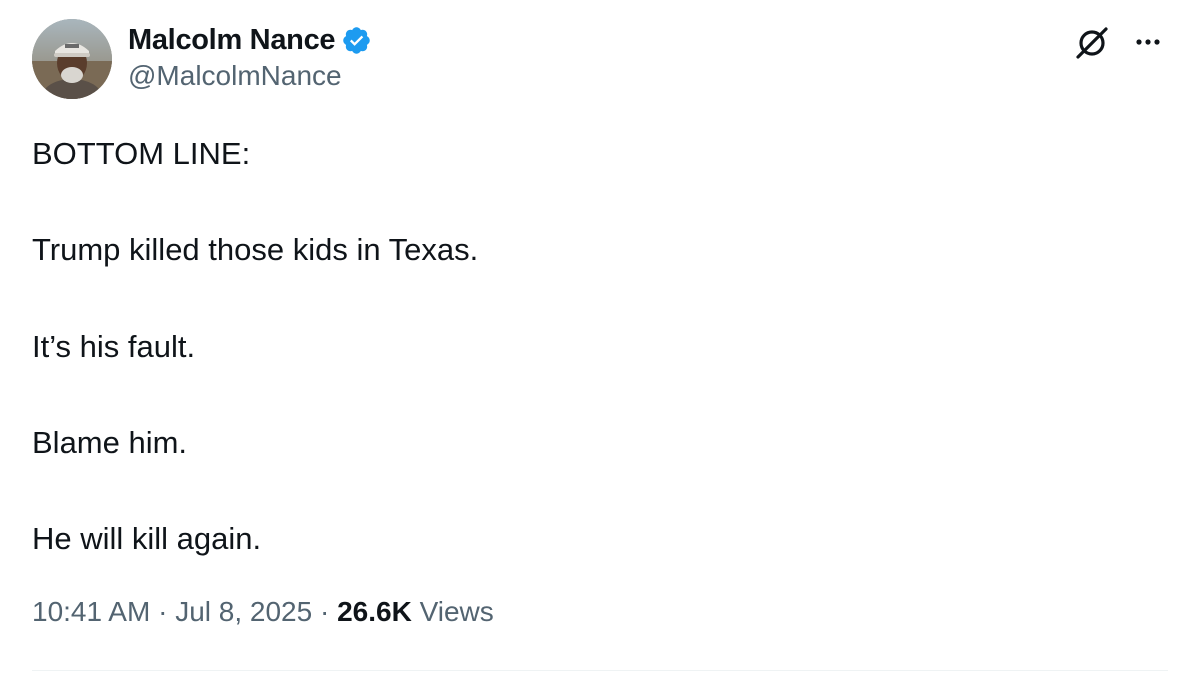 The height and width of the screenshot is (677, 1200). I want to click on tweet-line: BOTTOM LINE:, so click(141, 153).